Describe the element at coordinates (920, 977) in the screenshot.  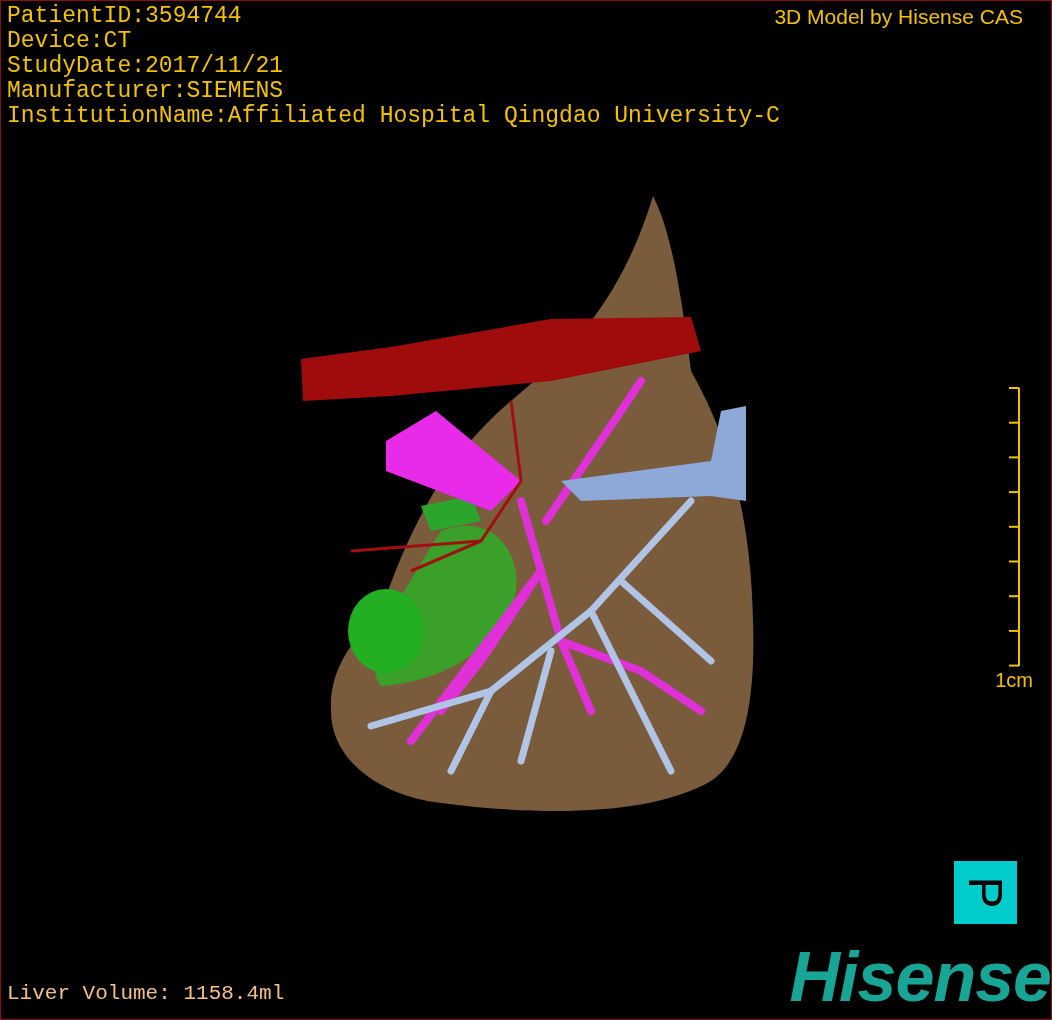
I see `logo: Hisense` at that location.